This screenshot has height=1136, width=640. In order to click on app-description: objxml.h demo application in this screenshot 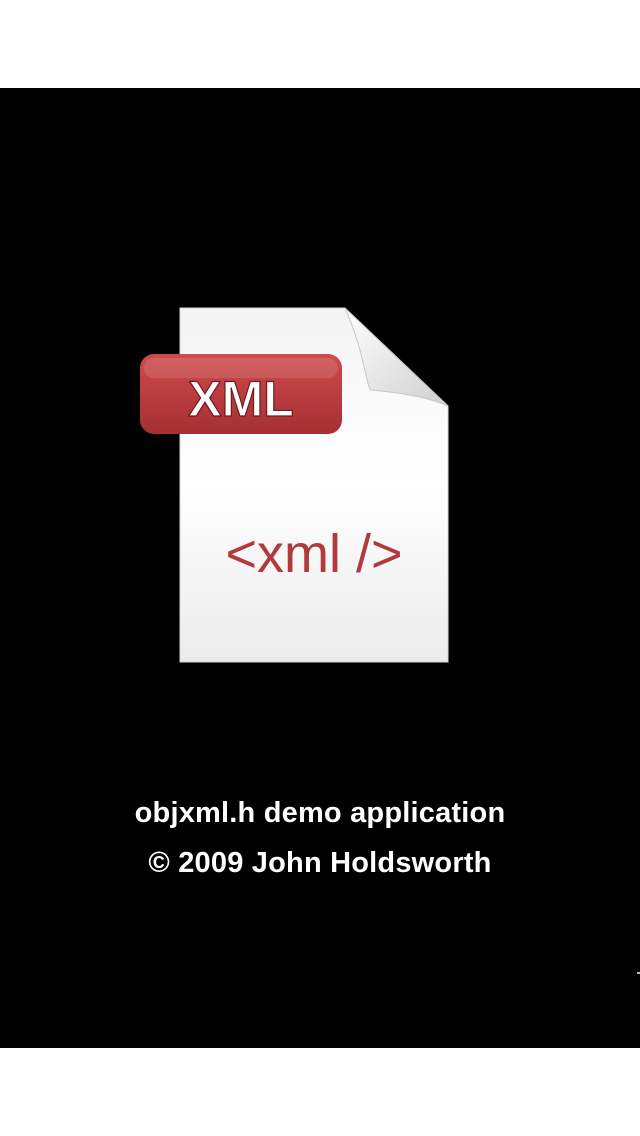, I will do `click(320, 813)`.